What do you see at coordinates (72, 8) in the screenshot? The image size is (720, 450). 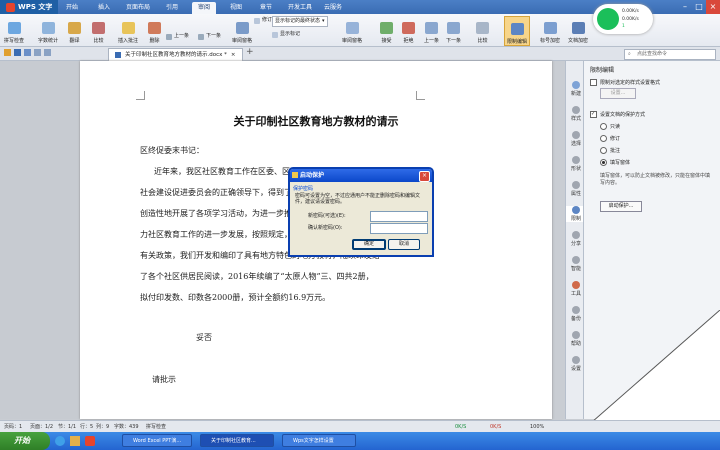 I see `menu-tab-home: 开始` at bounding box center [72, 8].